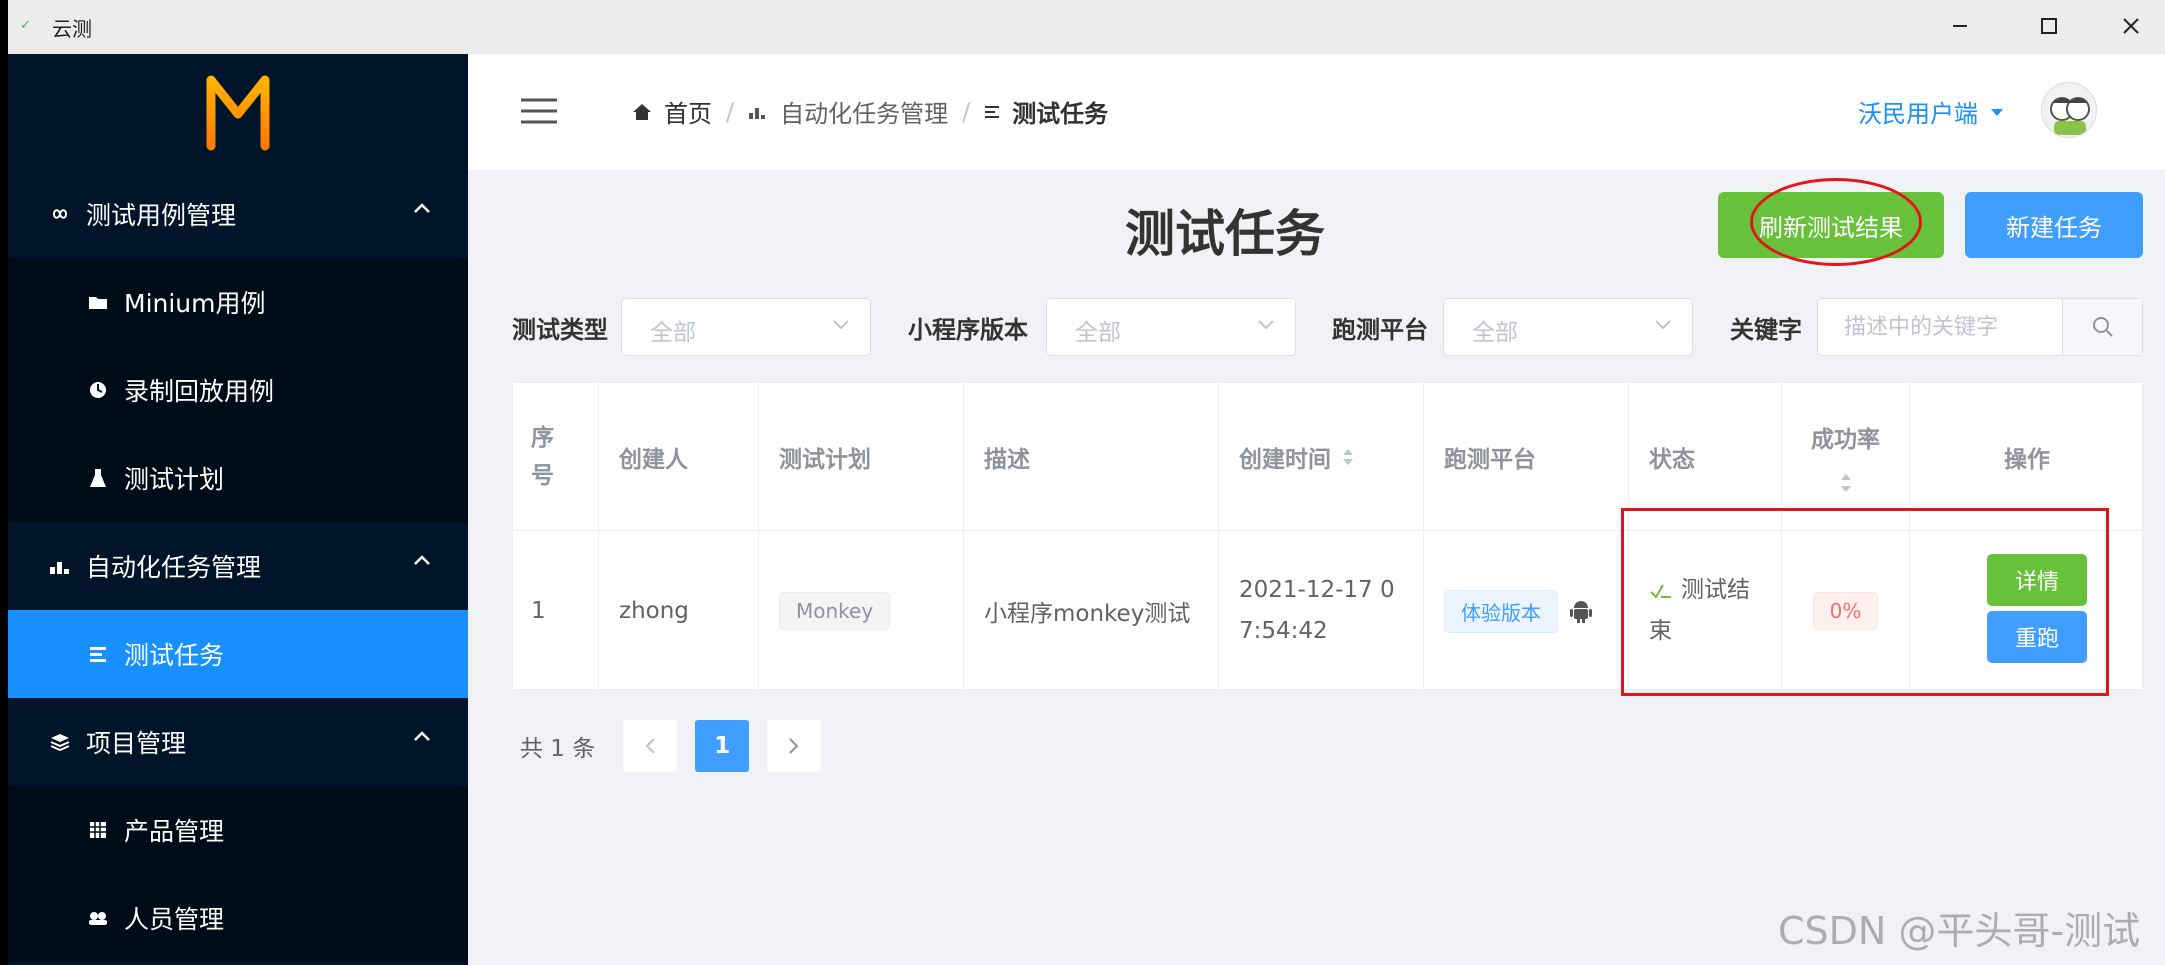 This screenshot has height=965, width=2165. Describe the element at coordinates (1380, 330) in the screenshot. I see `filter-platform-label: 跑测平台` at that location.